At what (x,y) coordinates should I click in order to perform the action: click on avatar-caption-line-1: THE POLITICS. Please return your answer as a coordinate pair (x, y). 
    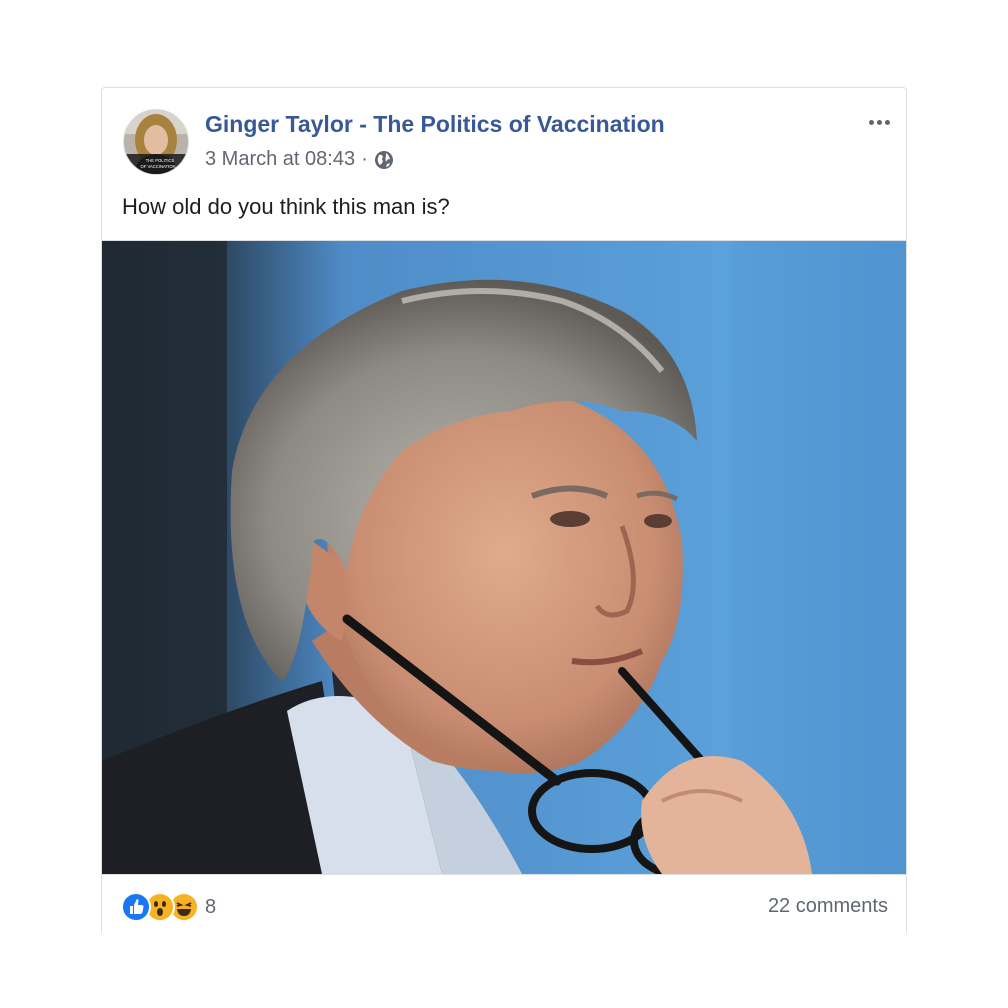
    Looking at the image, I should click on (160, 160).